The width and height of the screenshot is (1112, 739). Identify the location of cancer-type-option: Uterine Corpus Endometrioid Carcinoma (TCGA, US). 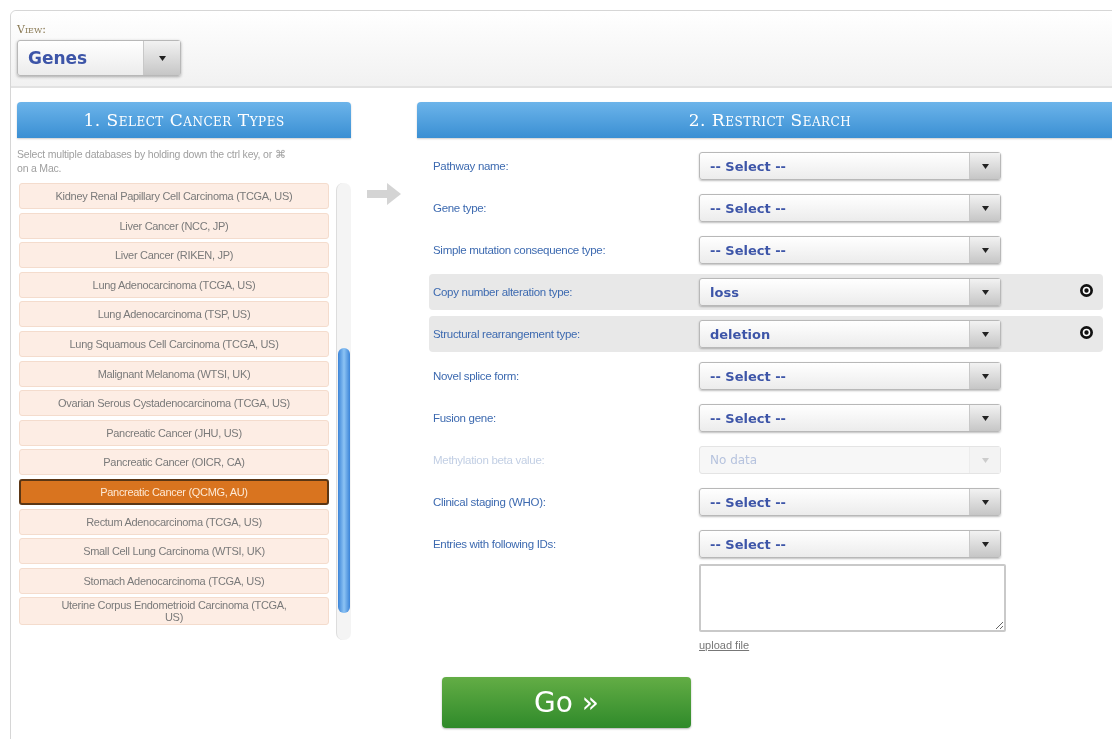
(174, 611).